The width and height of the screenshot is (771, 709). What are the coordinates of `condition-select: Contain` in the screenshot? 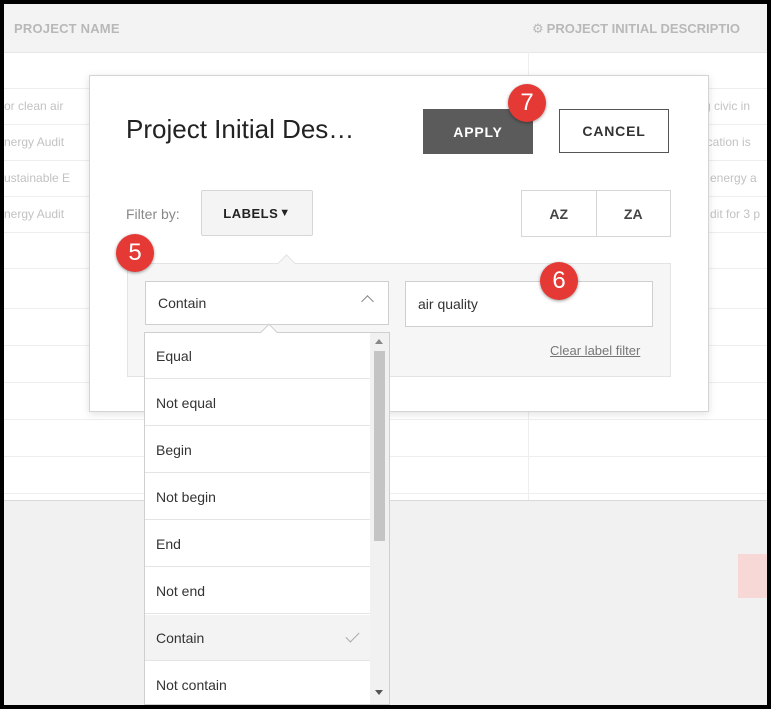 It's located at (267, 303).